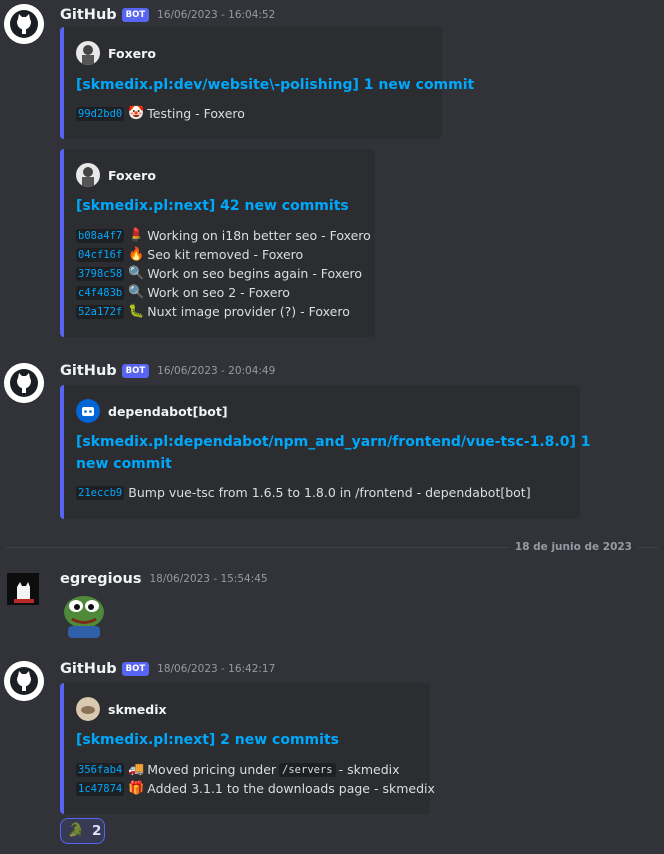  Describe the element at coordinates (136, 788) in the screenshot. I see `gift-emoji-icon: 🎁` at that location.